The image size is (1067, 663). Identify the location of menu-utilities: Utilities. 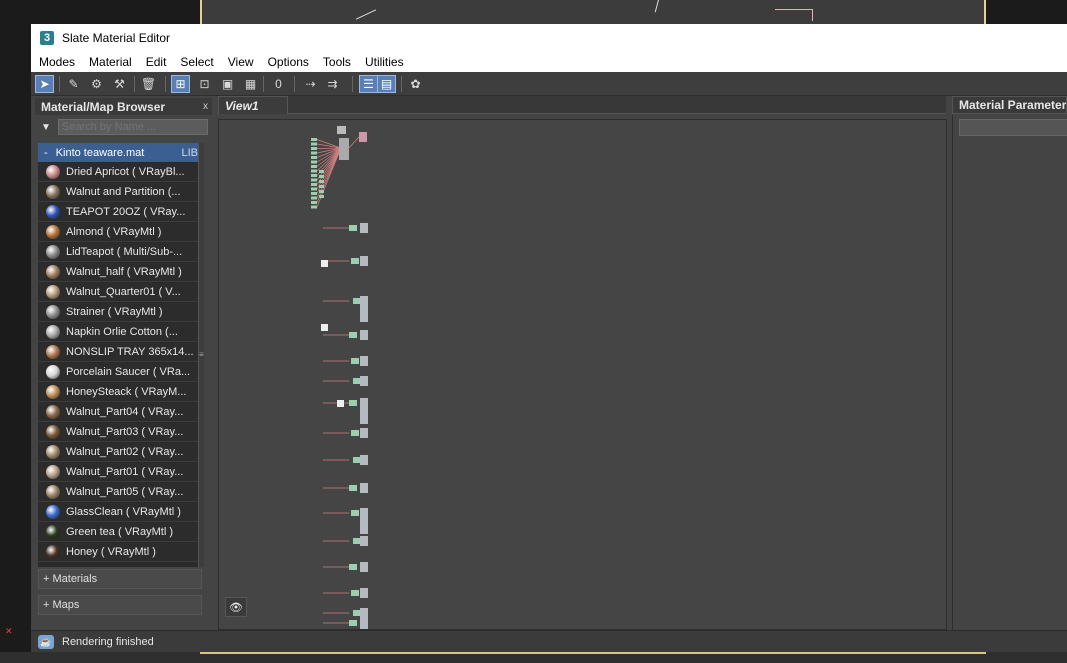
(384, 62).